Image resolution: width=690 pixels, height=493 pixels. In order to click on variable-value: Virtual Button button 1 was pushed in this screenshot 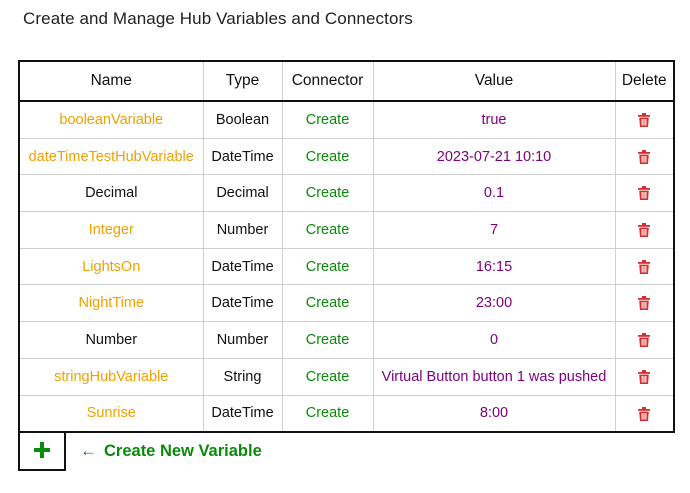, I will do `click(494, 376)`.